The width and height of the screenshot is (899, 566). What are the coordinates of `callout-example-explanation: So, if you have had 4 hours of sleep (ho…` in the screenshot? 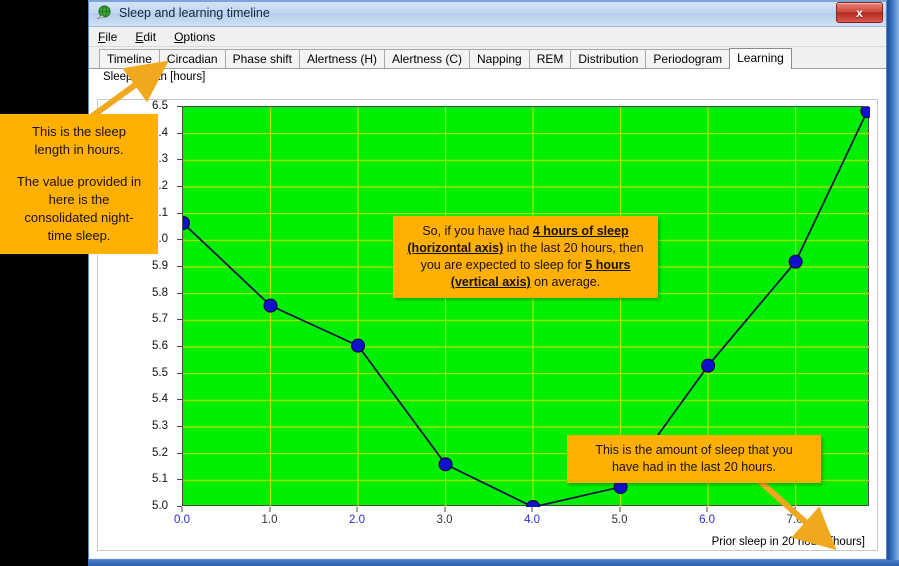 It's located at (525, 257).